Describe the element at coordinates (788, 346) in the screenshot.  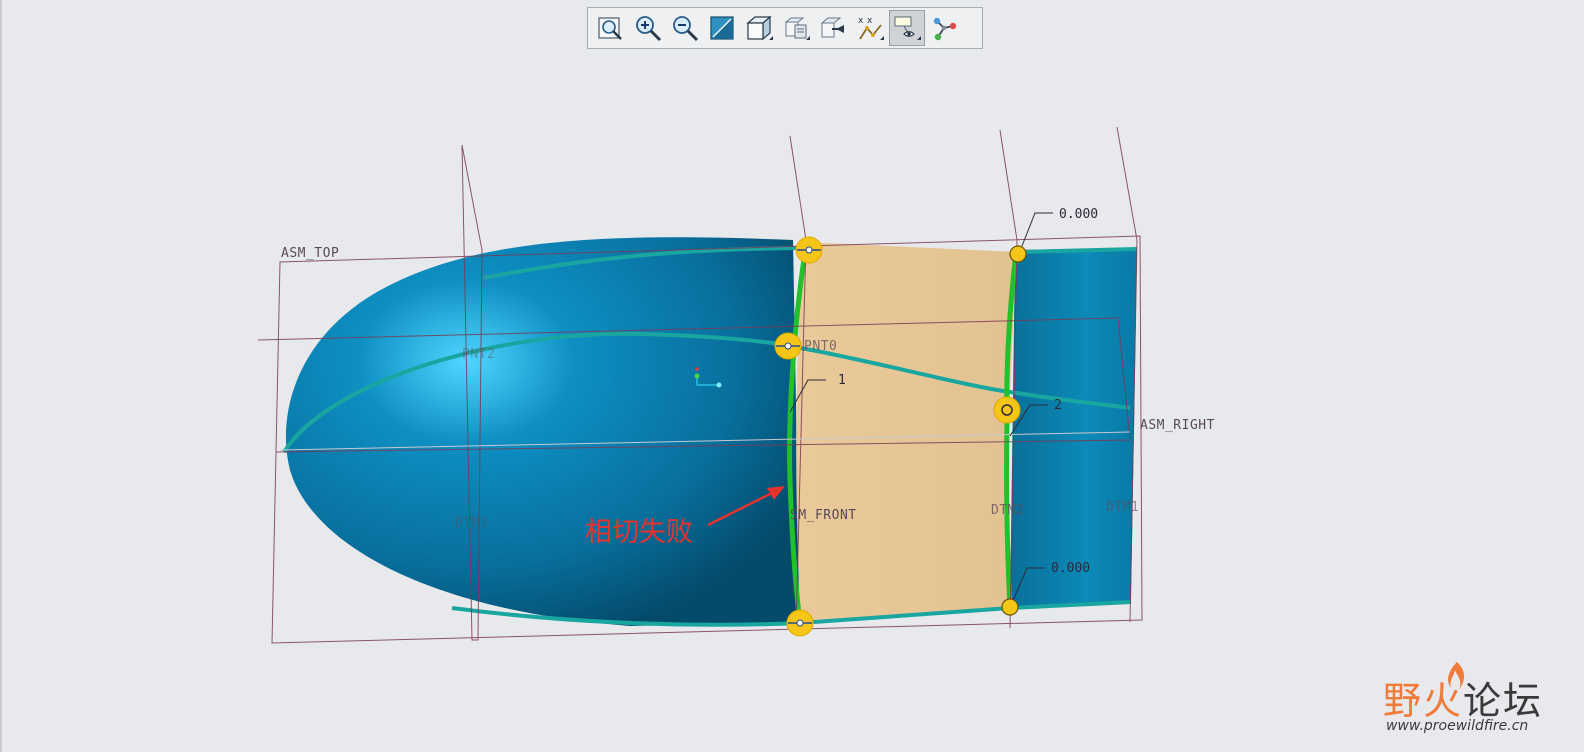
I see `handle-mid-left` at that location.